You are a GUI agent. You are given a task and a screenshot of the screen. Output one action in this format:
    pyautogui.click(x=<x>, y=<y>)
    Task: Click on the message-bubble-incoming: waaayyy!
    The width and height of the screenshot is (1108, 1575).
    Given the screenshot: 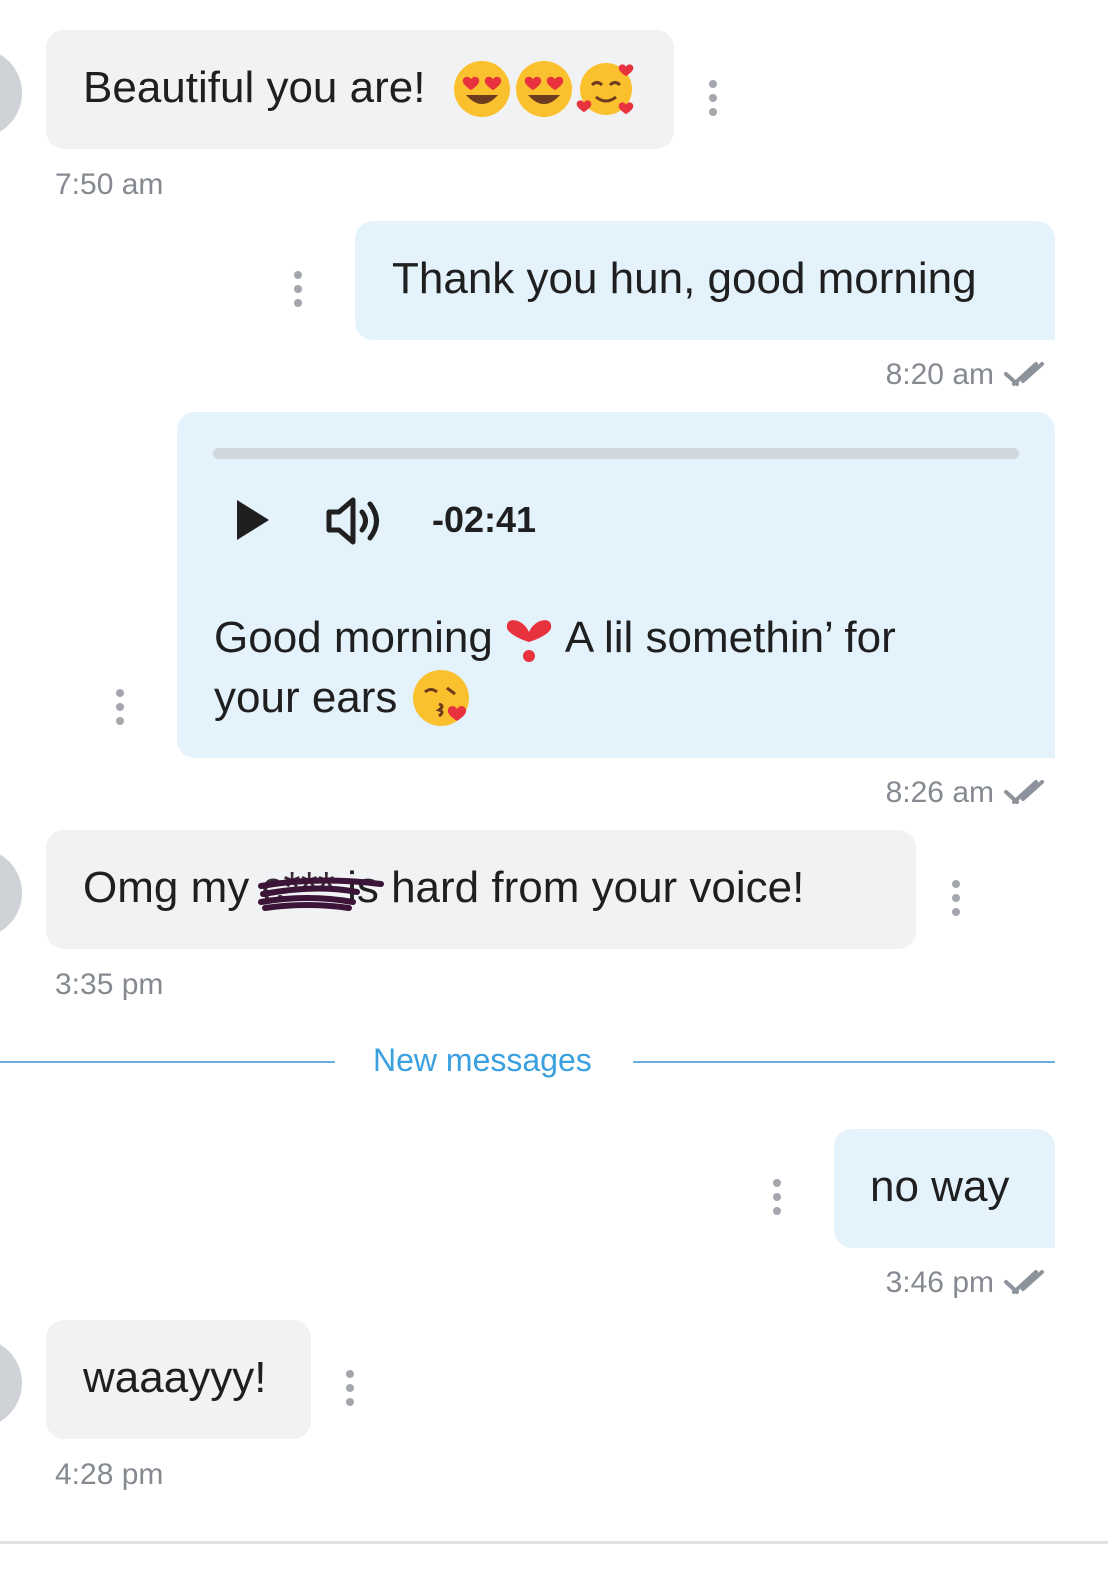 What is the action you would take?
    pyautogui.click(x=178, y=1379)
    